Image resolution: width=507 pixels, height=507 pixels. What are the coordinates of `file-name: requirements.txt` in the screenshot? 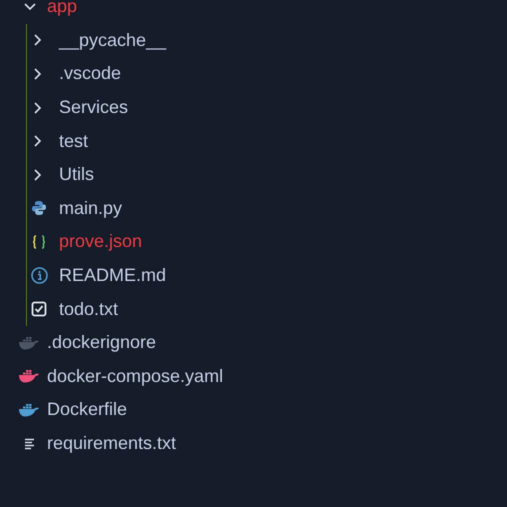 It's located at (111, 443).